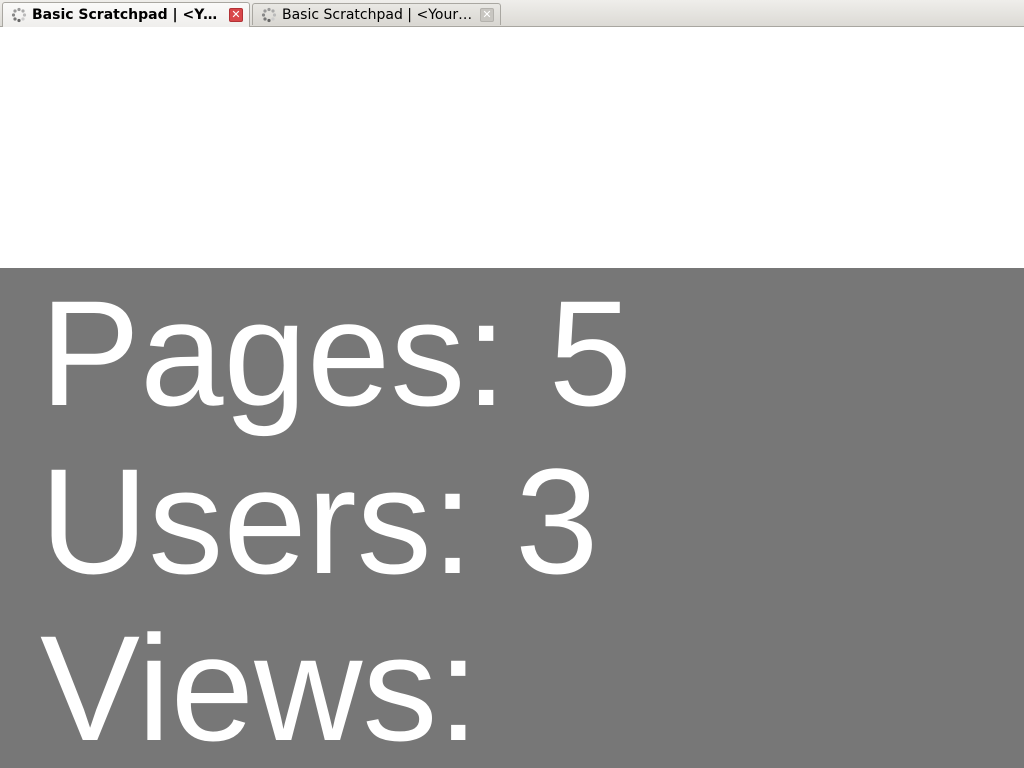 The image size is (1024, 768). I want to click on tab-inactive: Basic Scratchpad | <Your slide title> ✕, so click(376, 14).